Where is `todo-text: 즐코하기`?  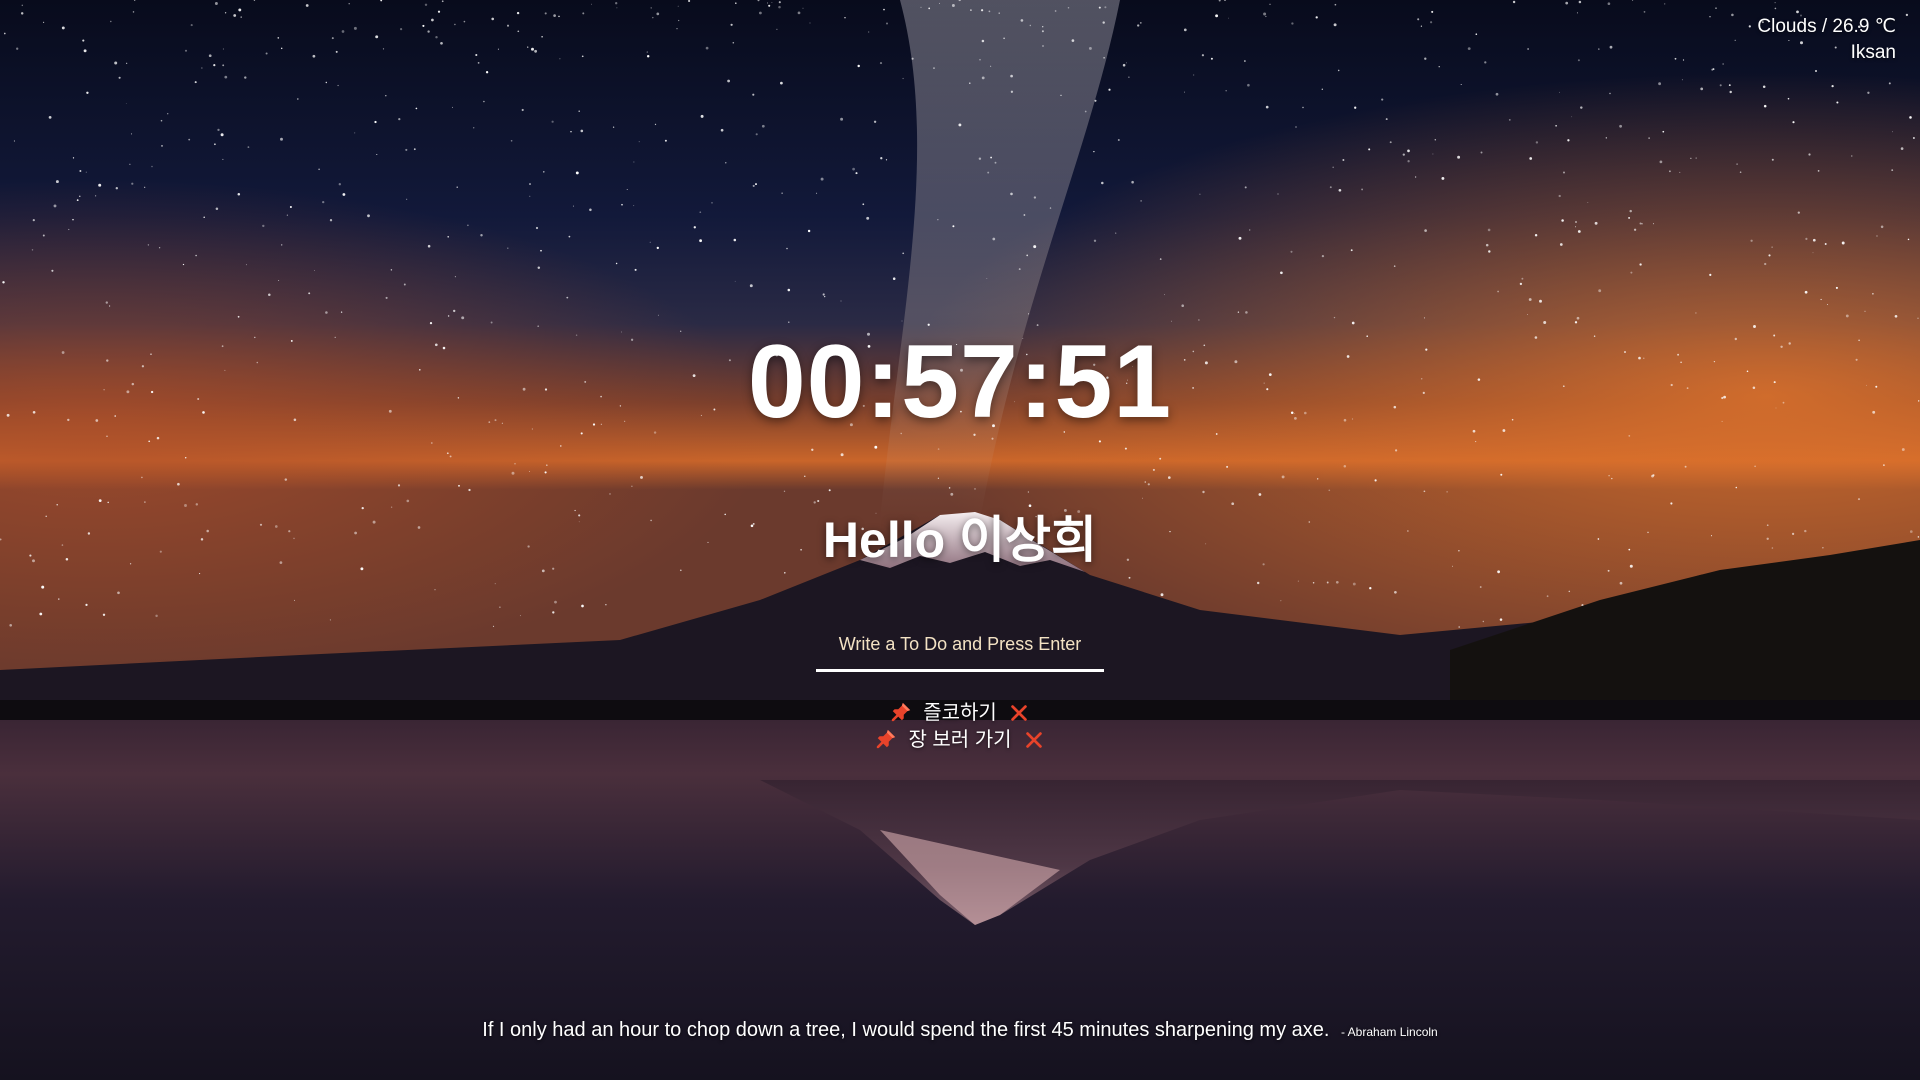 todo-text: 즐코하기 is located at coordinates (960, 713).